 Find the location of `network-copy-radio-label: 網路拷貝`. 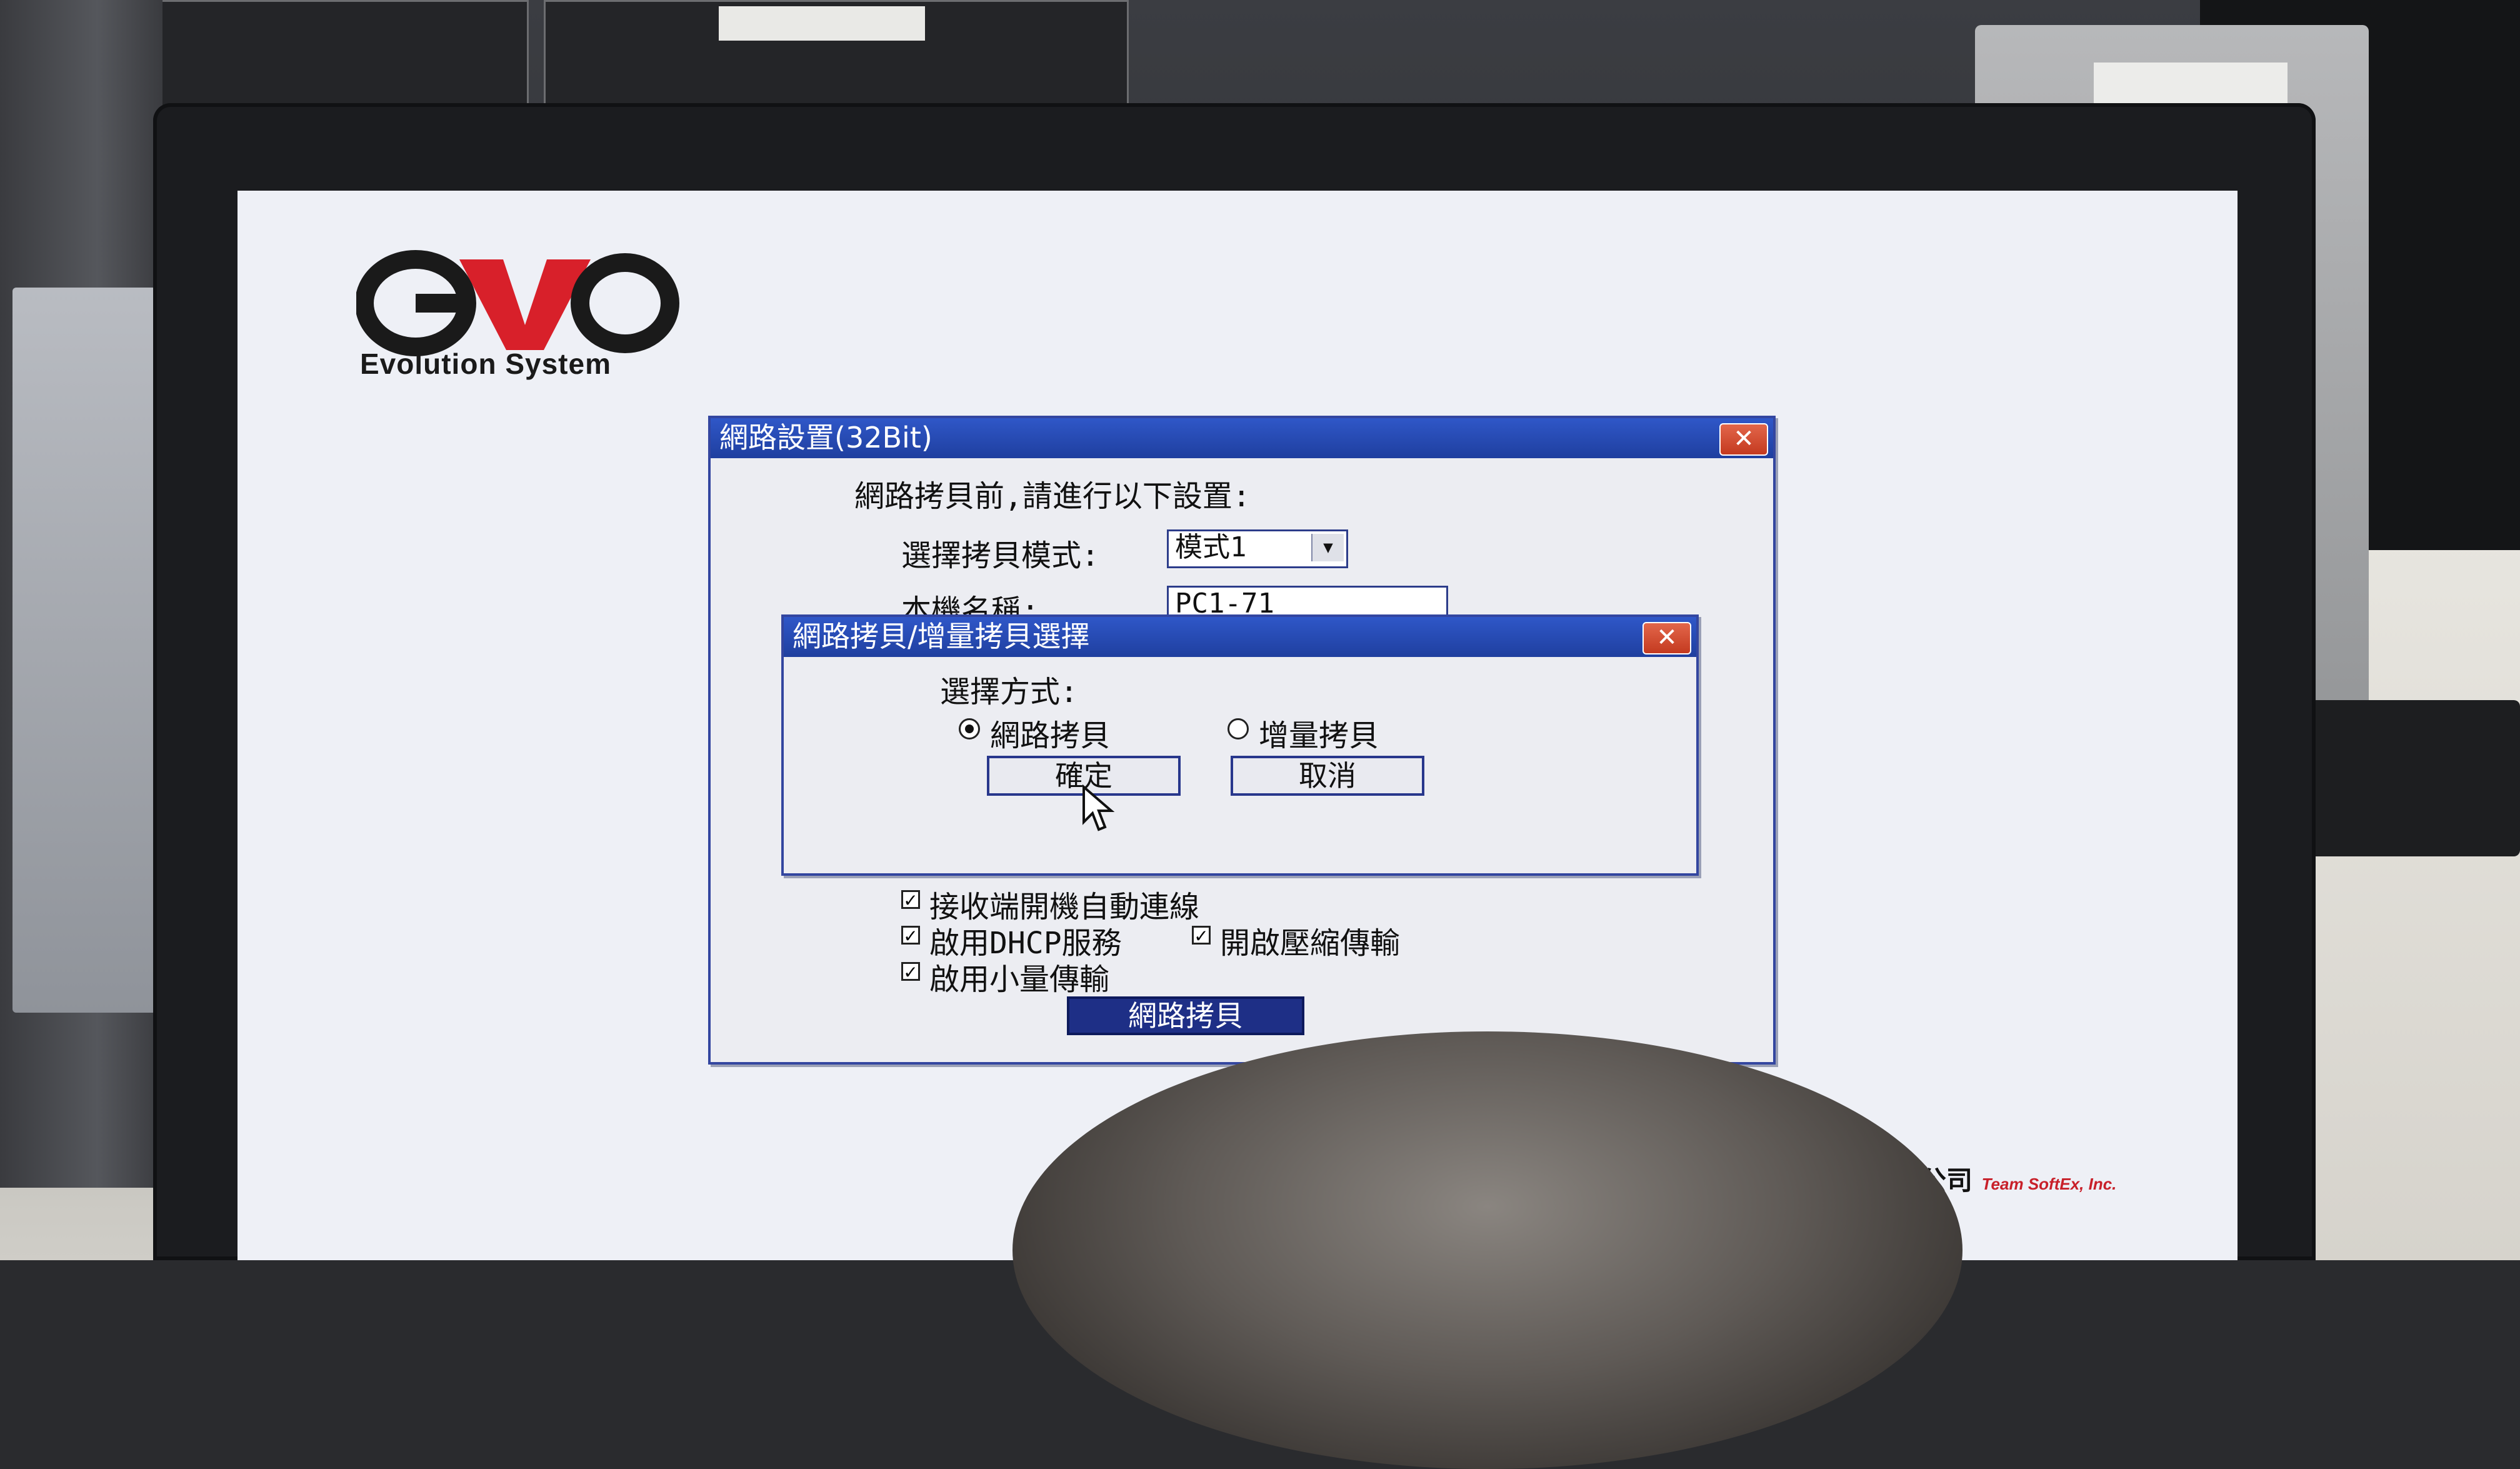

network-copy-radio-label: 網路拷貝 is located at coordinates (1050, 735).